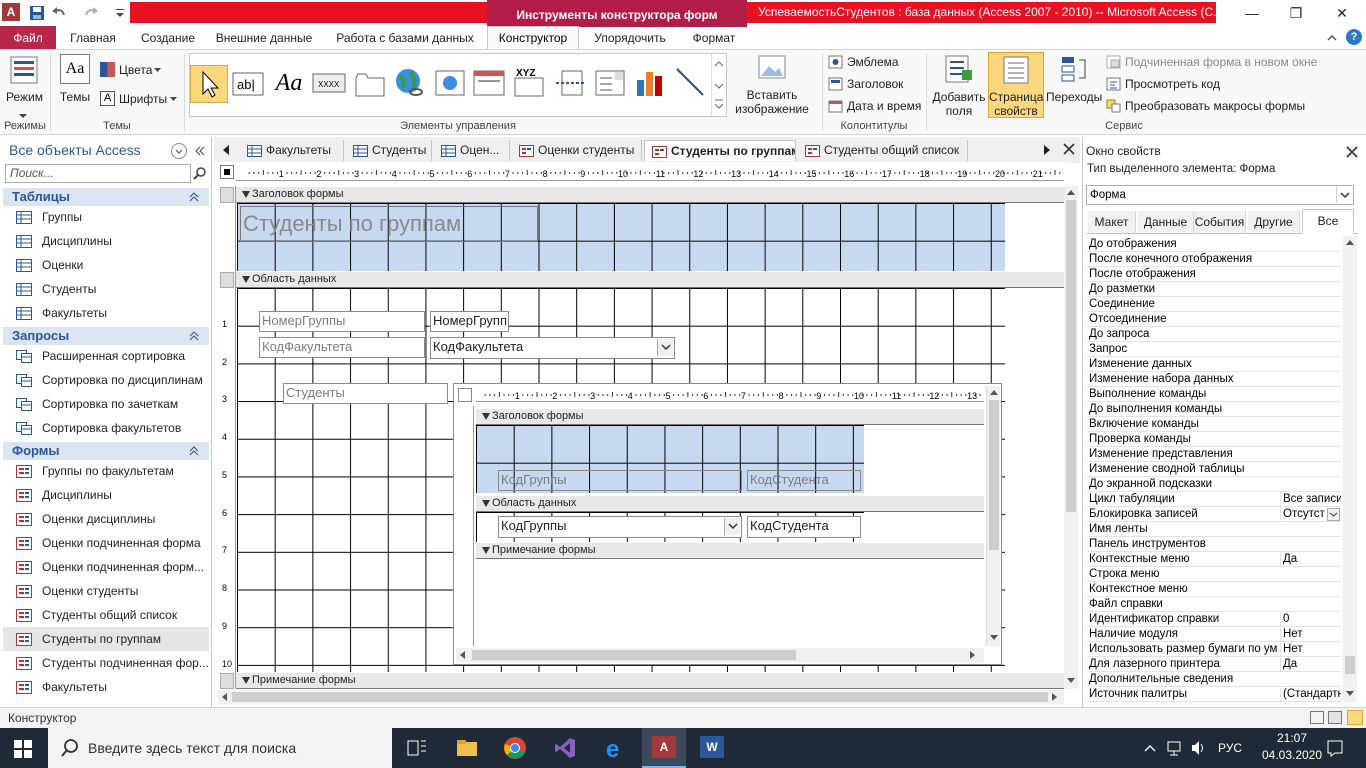 This screenshot has width=1366, height=768. I want to click on hyperlink-tool-button, so click(409, 83).